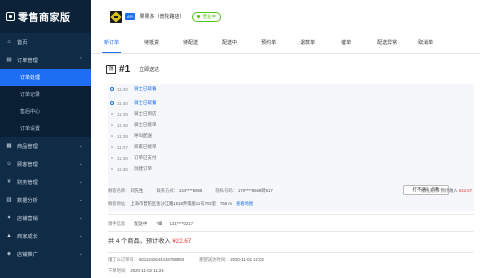 Image resolution: width=480 pixels, height=278 pixels. Describe the element at coordinates (9, 182) in the screenshot. I see `finance-icon: ¥` at that location.